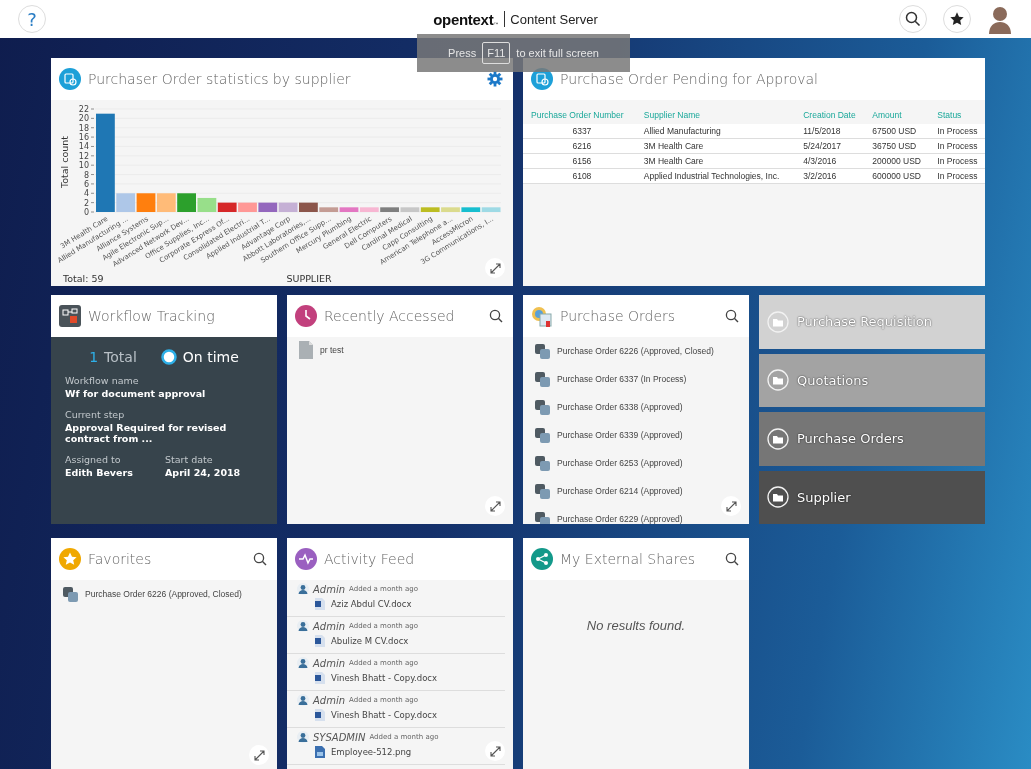 This screenshot has height=769, width=1031. Describe the element at coordinates (120, 559) in the screenshot. I see `widget-title: Favorites` at that location.